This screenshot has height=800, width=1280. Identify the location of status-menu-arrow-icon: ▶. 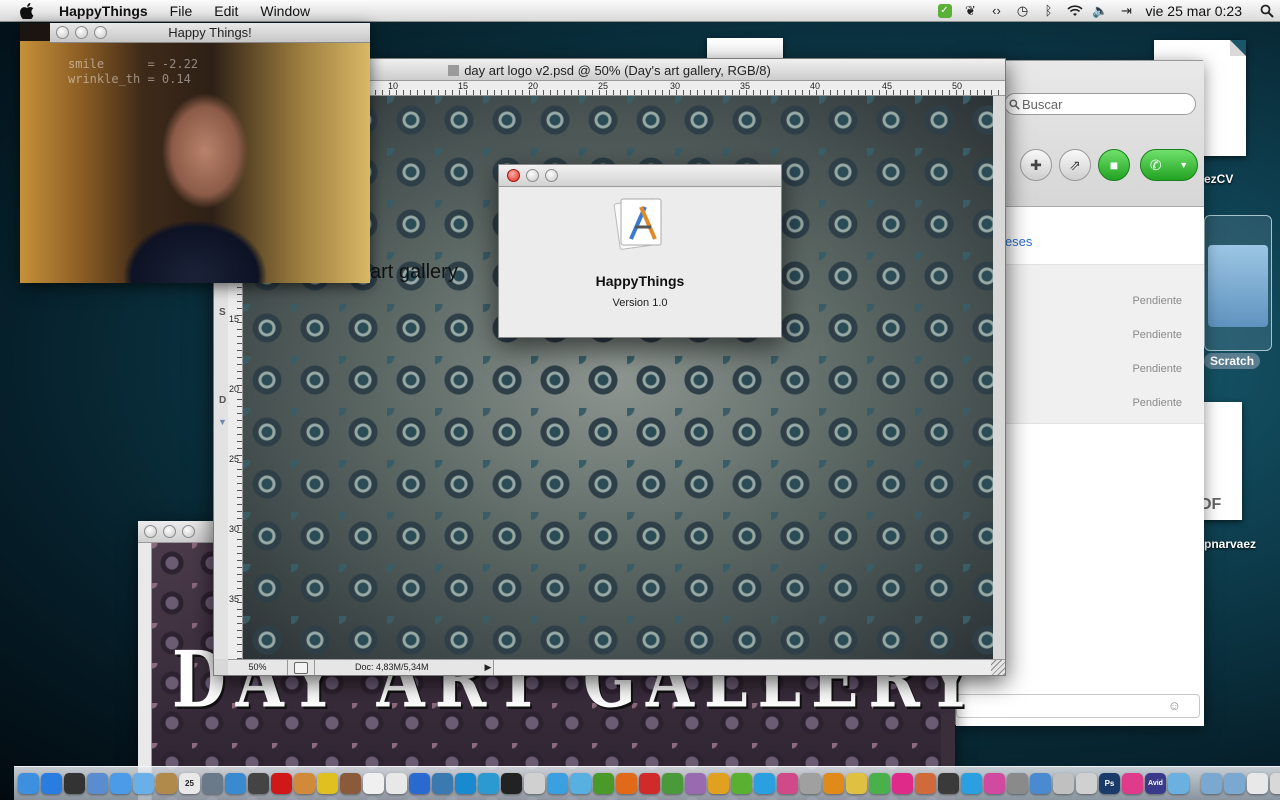
(488, 667).